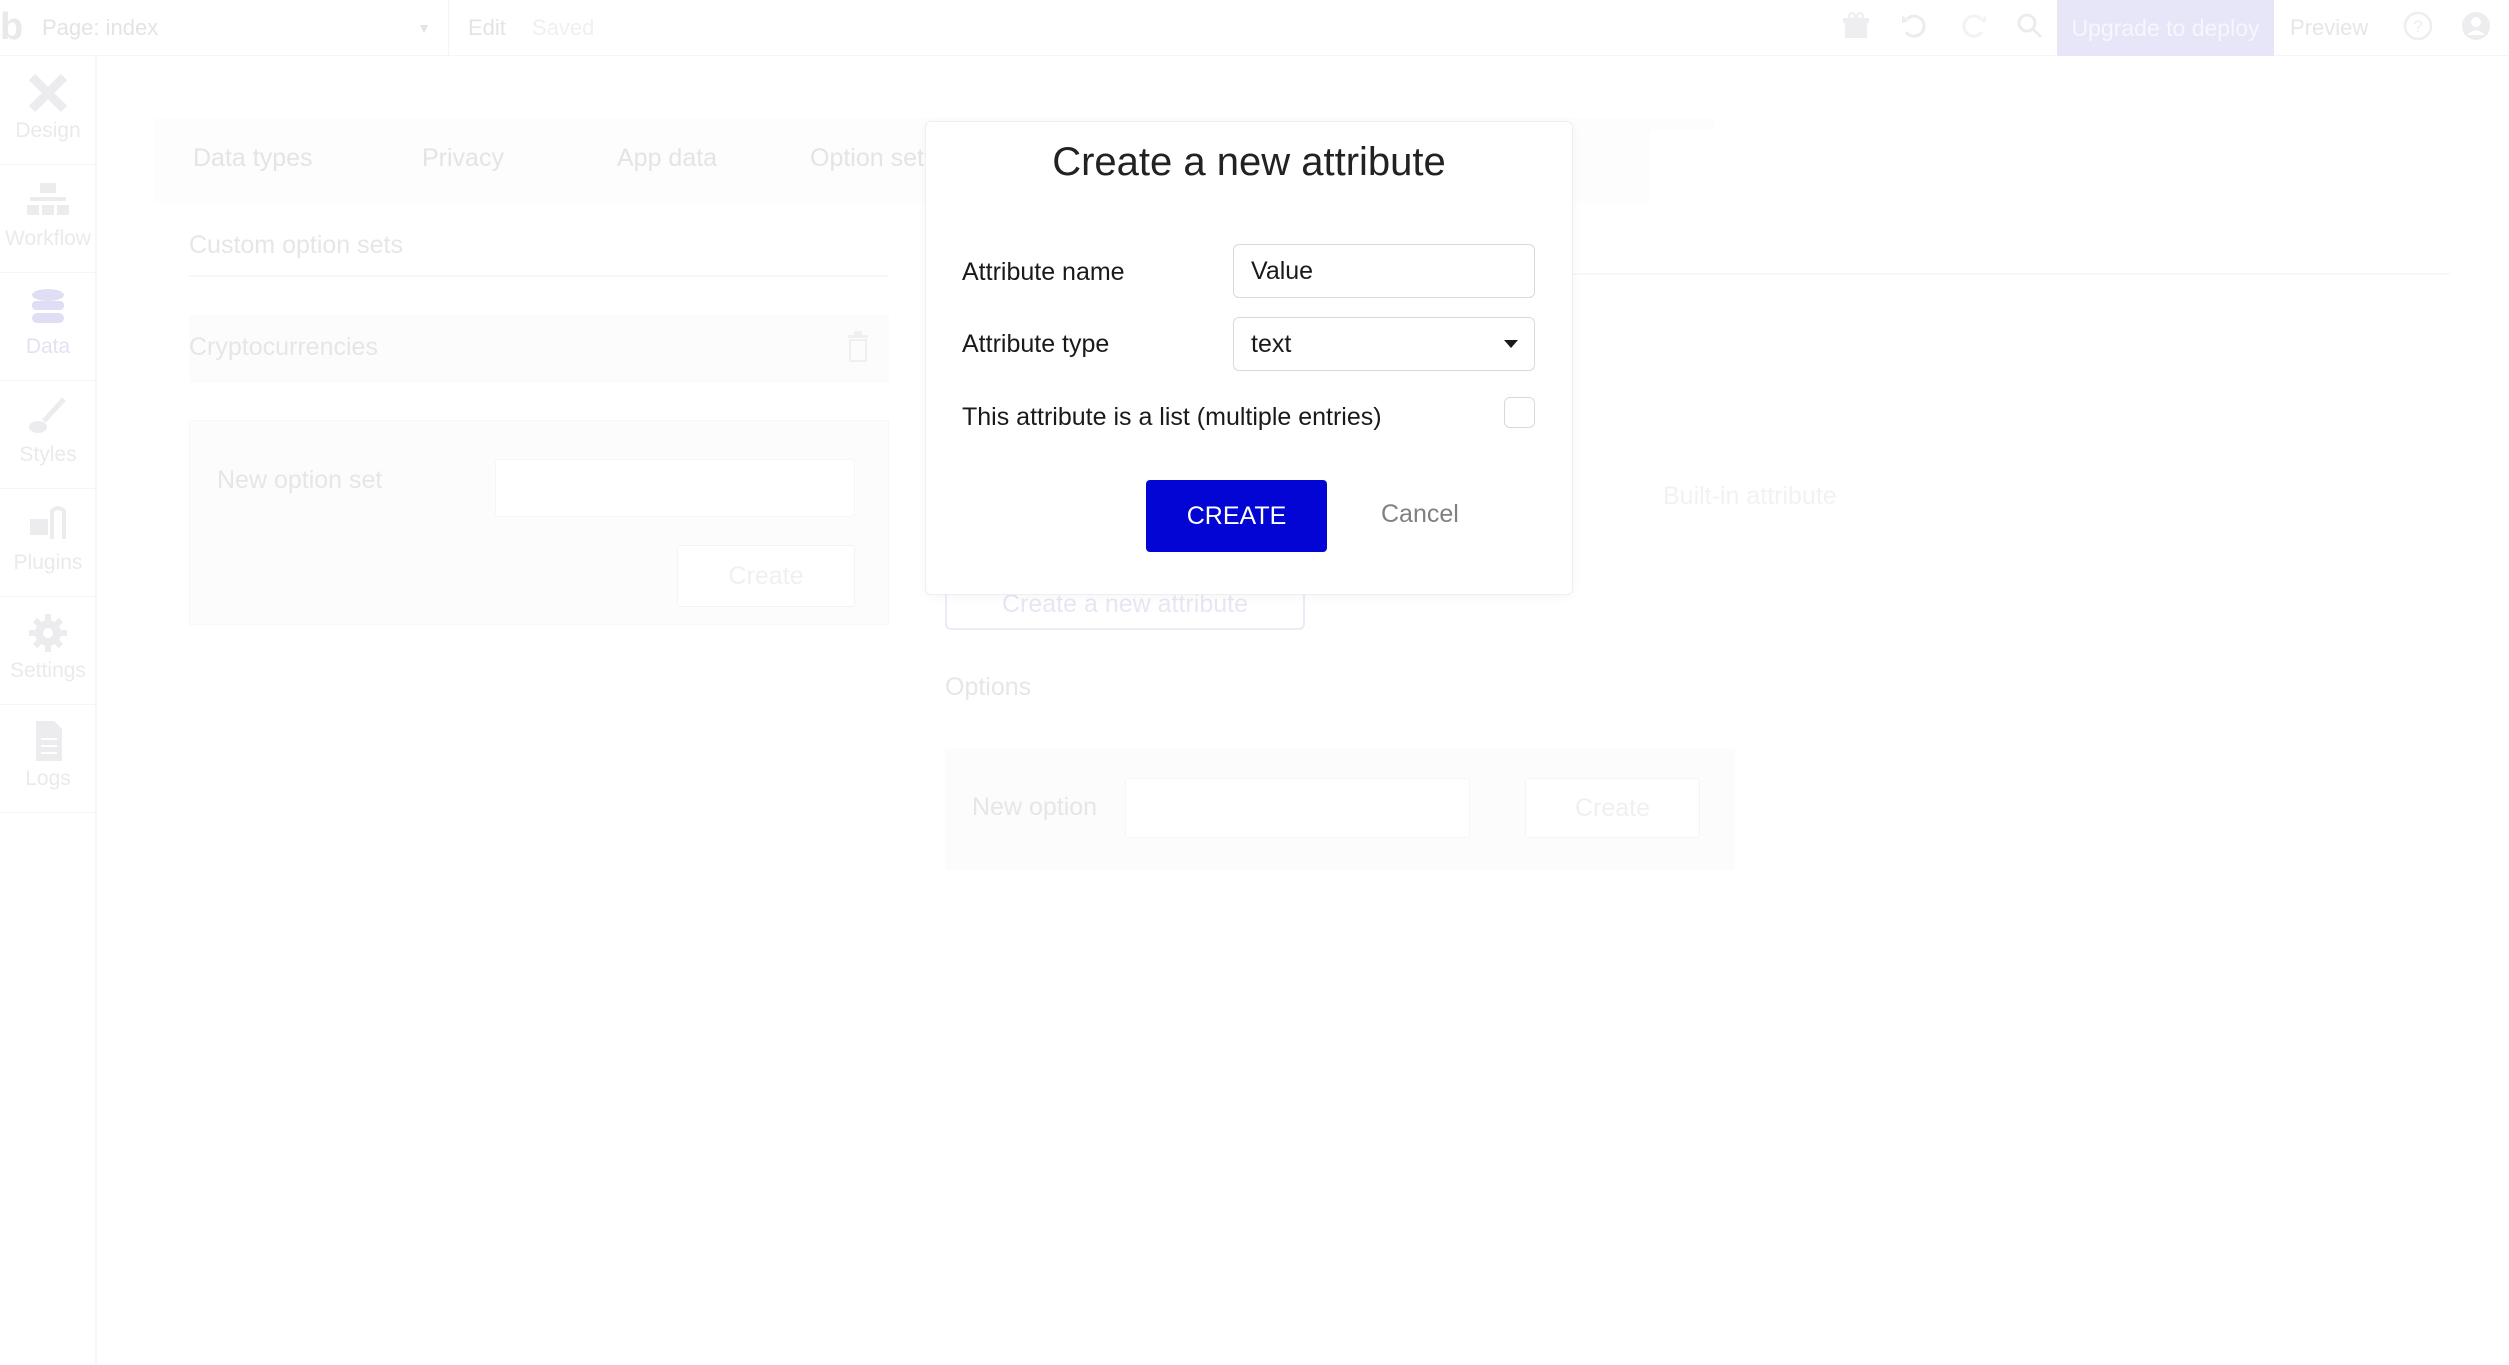 The image size is (2509, 1365). What do you see at coordinates (1384, 344) in the screenshot?
I see `attribute-type-select: text` at bounding box center [1384, 344].